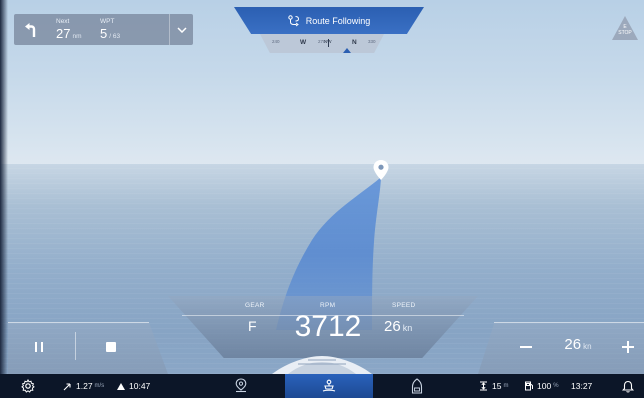  I want to click on wind-unit: m/s, so click(99, 386).